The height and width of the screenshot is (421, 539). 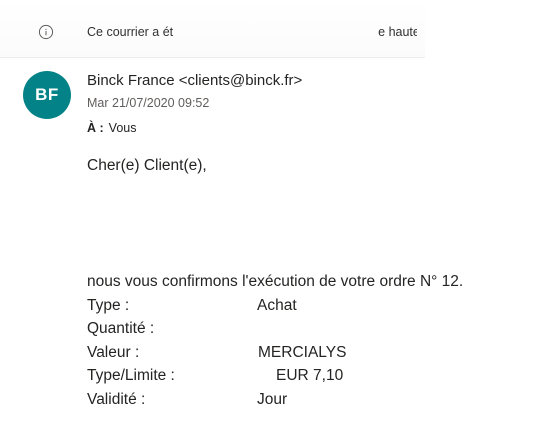 What do you see at coordinates (116, 399) in the screenshot?
I see `order-label: Validité :` at bounding box center [116, 399].